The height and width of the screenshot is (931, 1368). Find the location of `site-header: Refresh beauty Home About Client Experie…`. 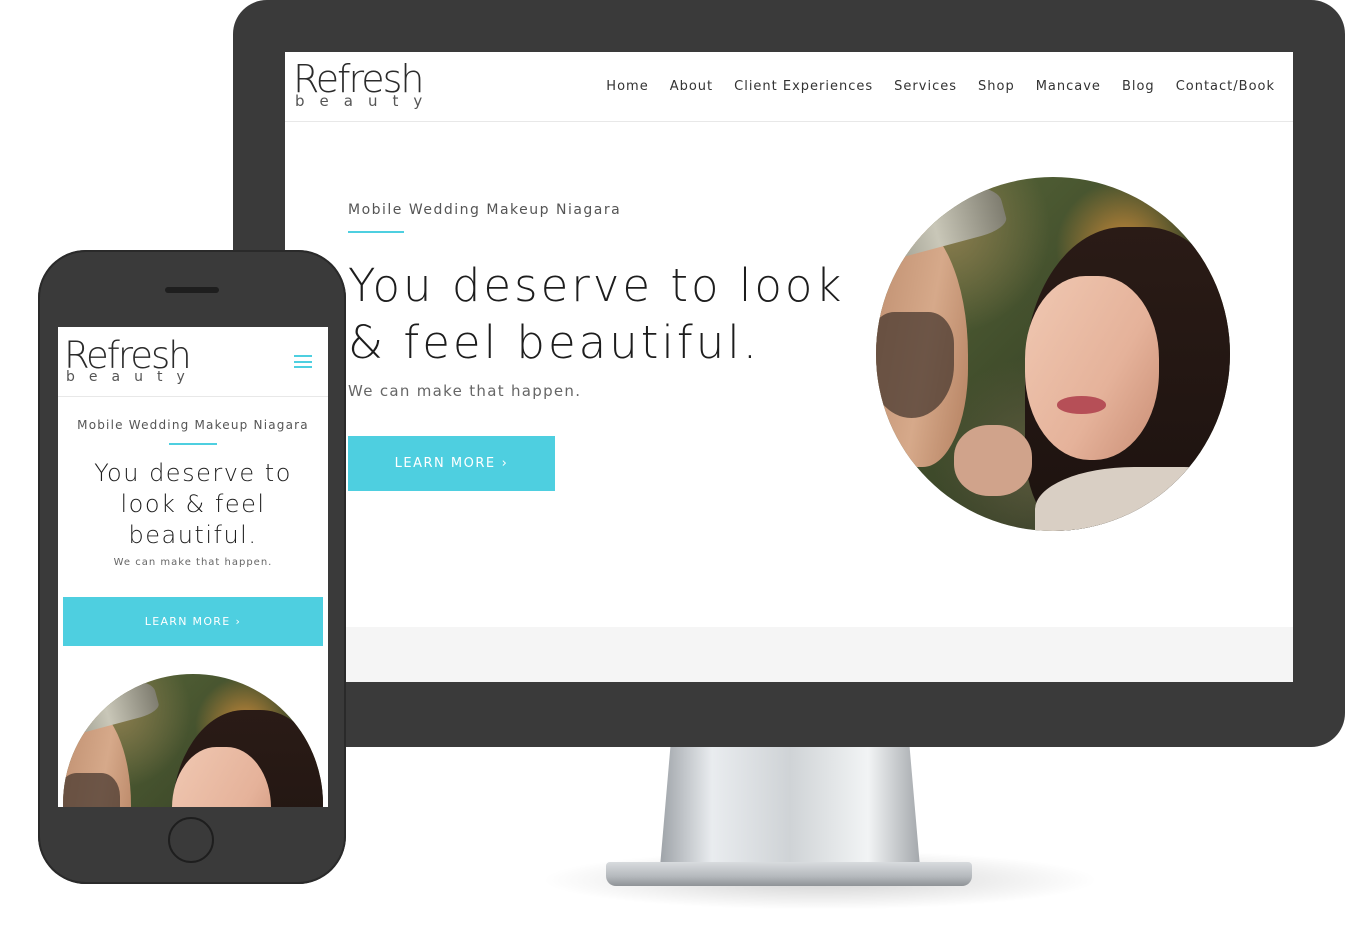

site-header: Refresh beauty Home About Client Experie… is located at coordinates (789, 87).